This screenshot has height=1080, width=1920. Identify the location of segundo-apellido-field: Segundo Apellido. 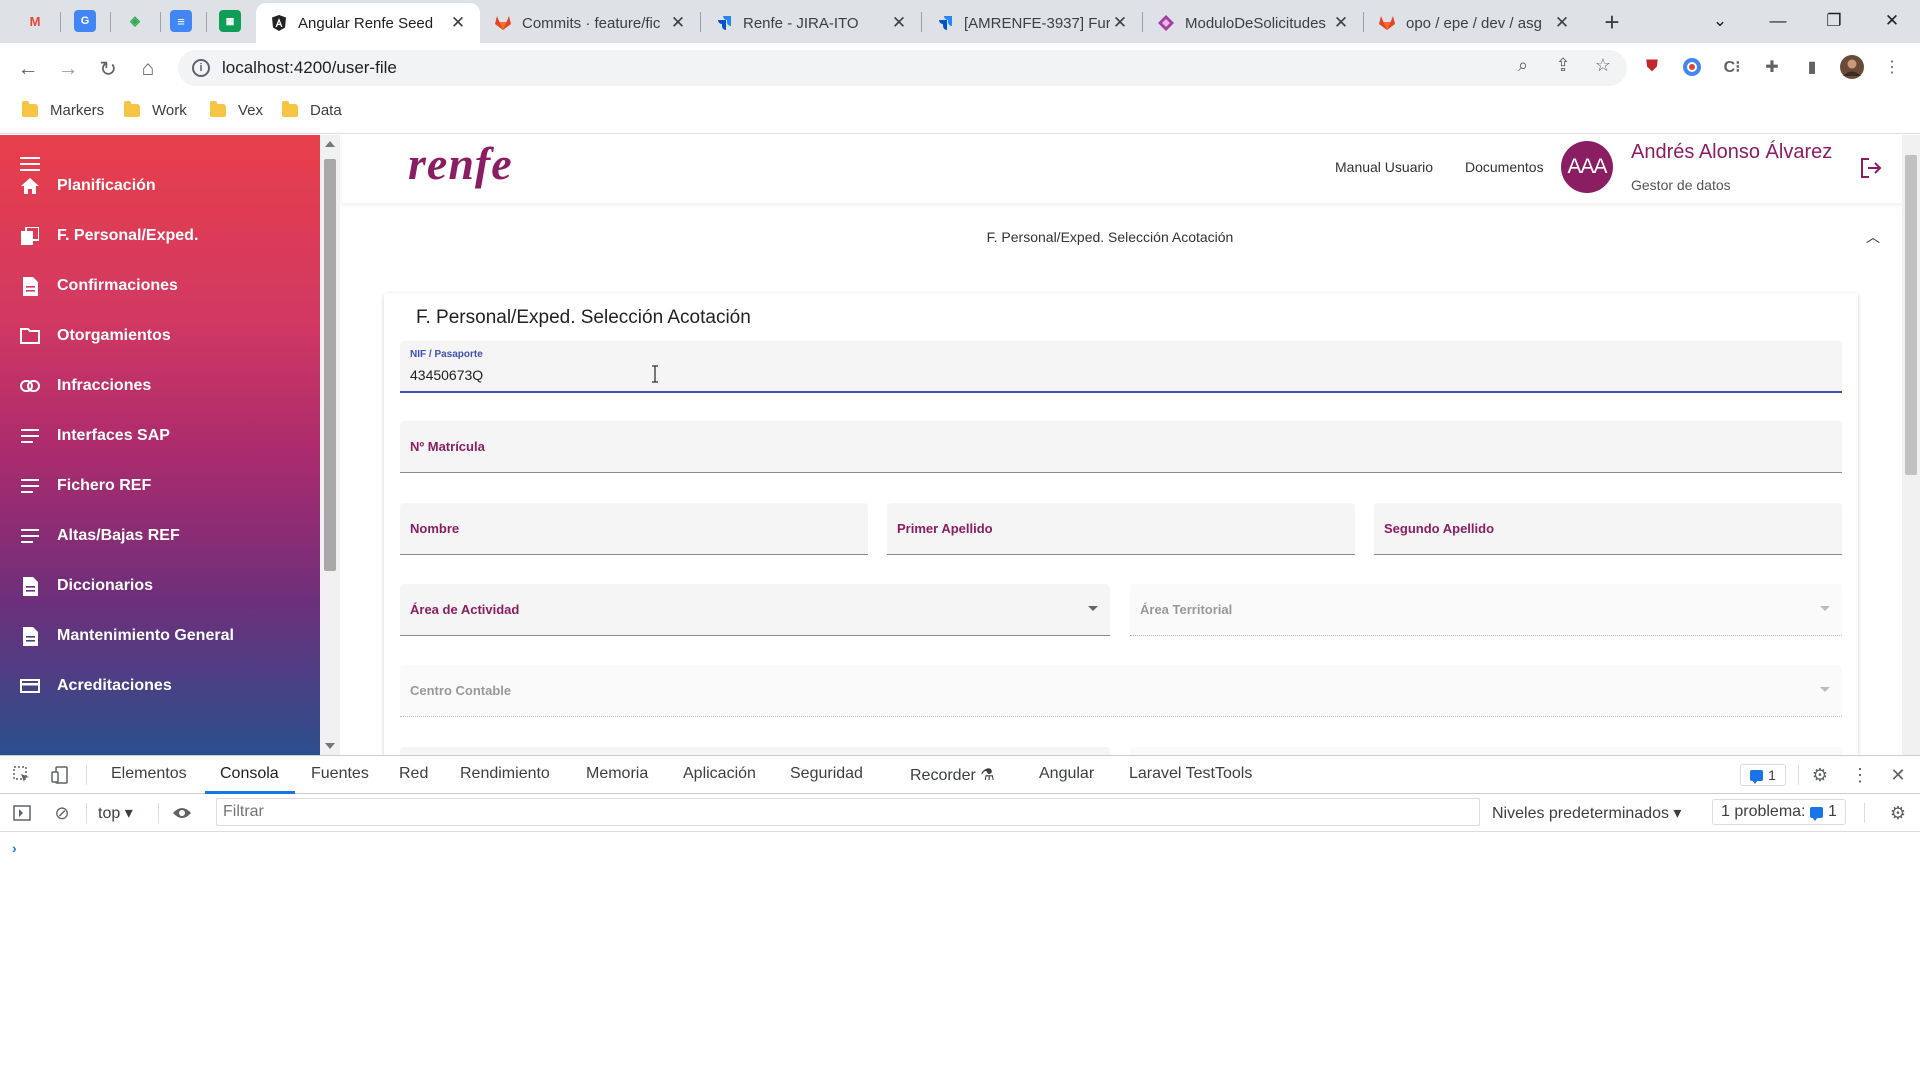
(1608, 529).